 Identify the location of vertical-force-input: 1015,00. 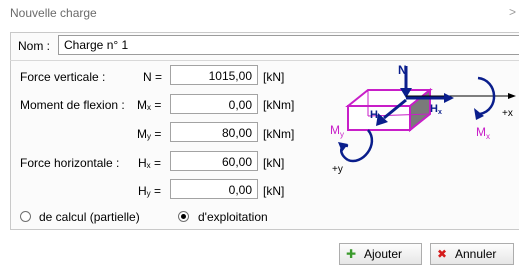
(214, 75).